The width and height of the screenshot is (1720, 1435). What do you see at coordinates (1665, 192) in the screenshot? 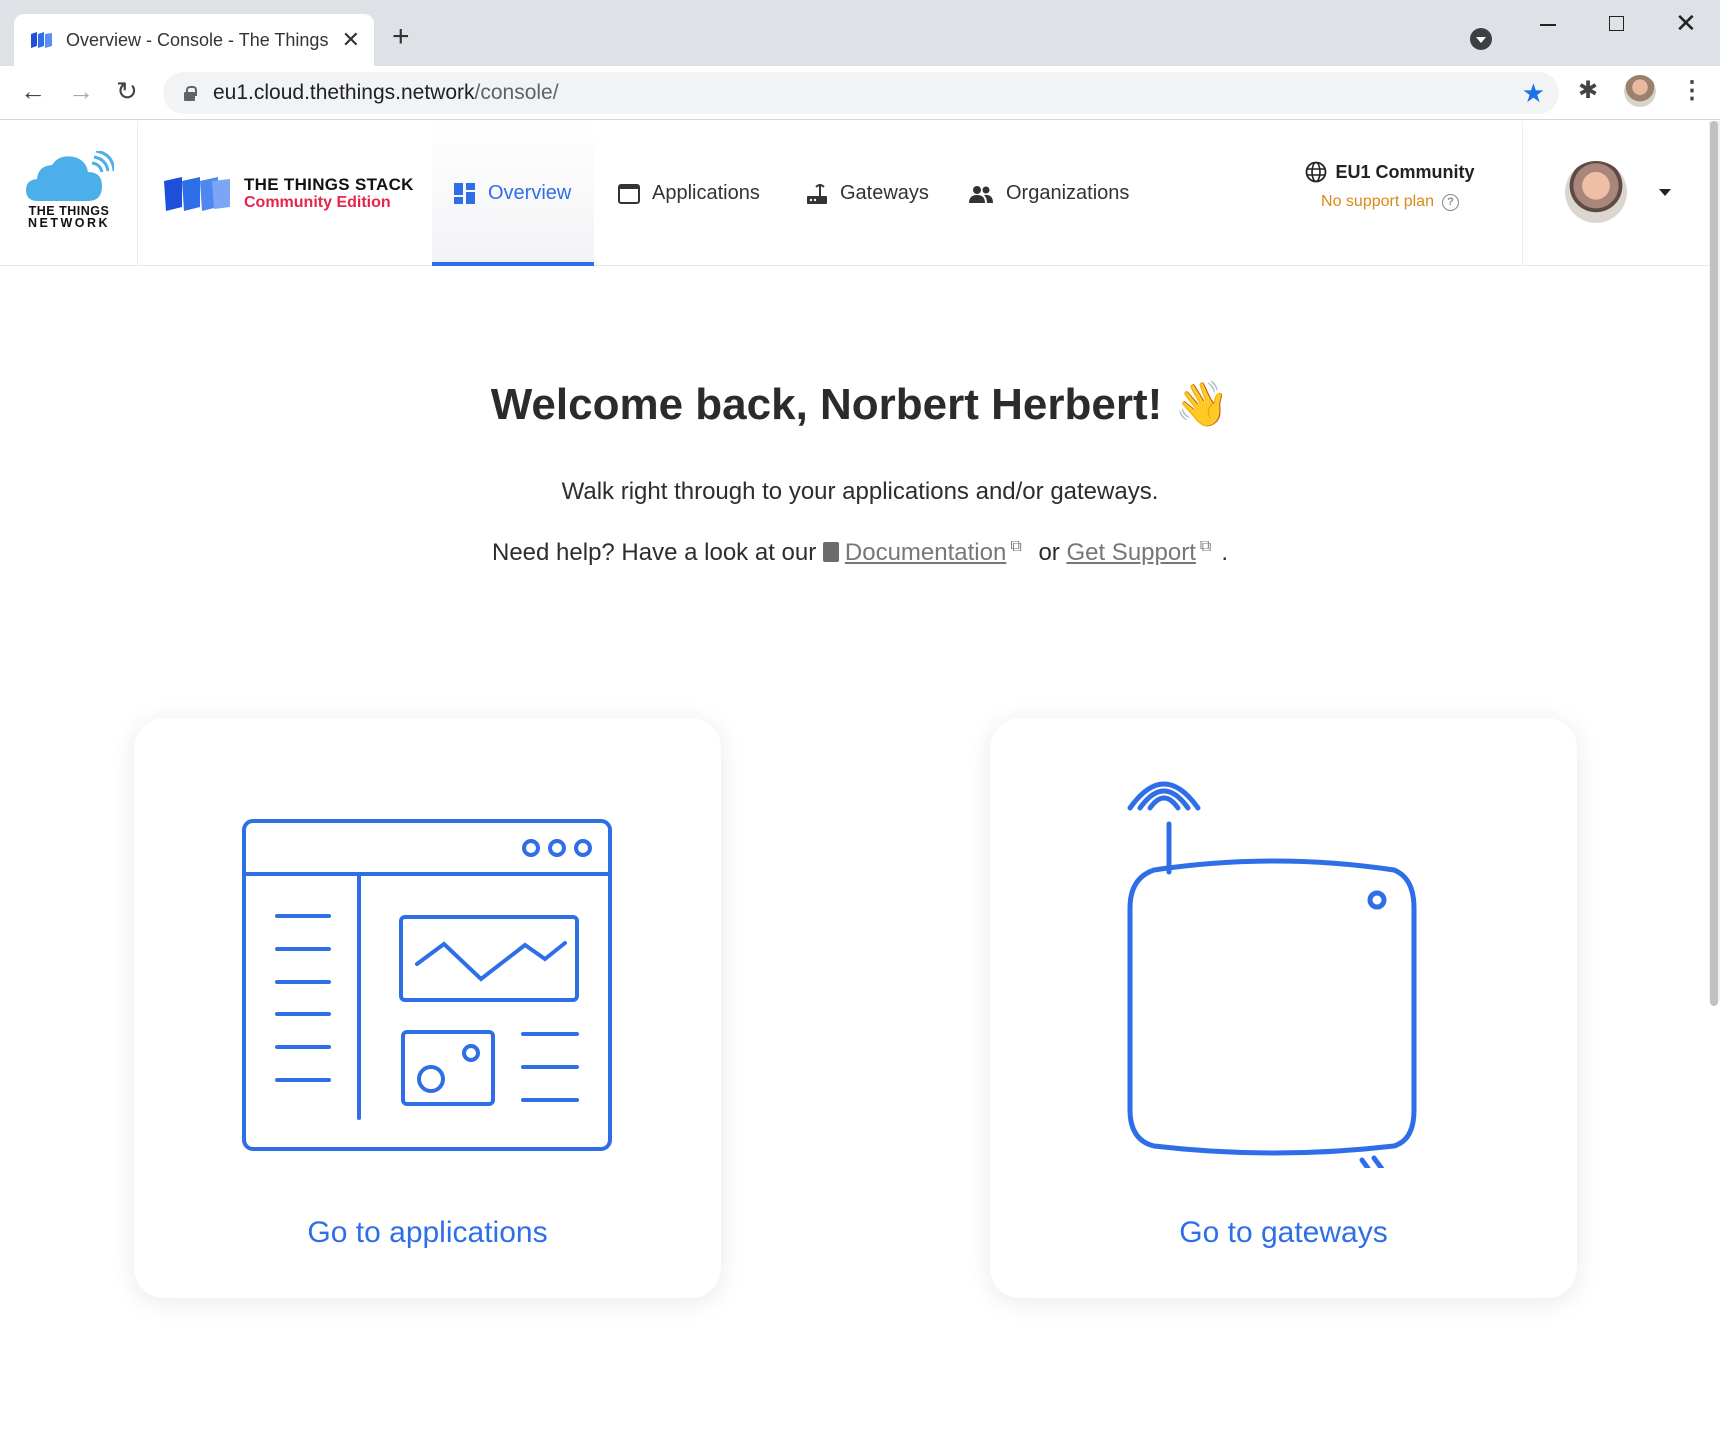
I see `chevron-down-icon` at bounding box center [1665, 192].